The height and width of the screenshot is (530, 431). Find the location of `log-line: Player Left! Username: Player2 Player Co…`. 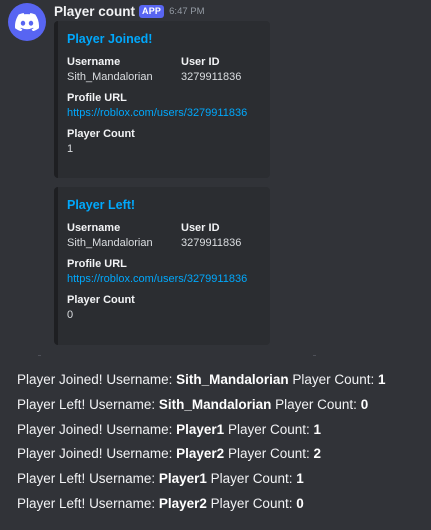

log-line: Player Left! Username: Player2 Player Co… is located at coordinates (222, 508).